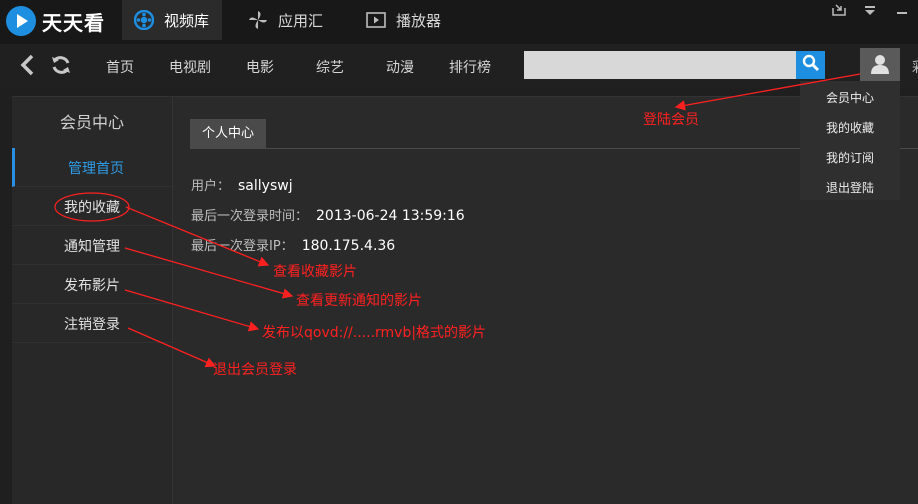 The image size is (918, 504). What do you see at coordinates (374, 333) in the screenshot?
I see `annotation-publish: 发布以qovd://.....rmvb|格式的影片` at bounding box center [374, 333].